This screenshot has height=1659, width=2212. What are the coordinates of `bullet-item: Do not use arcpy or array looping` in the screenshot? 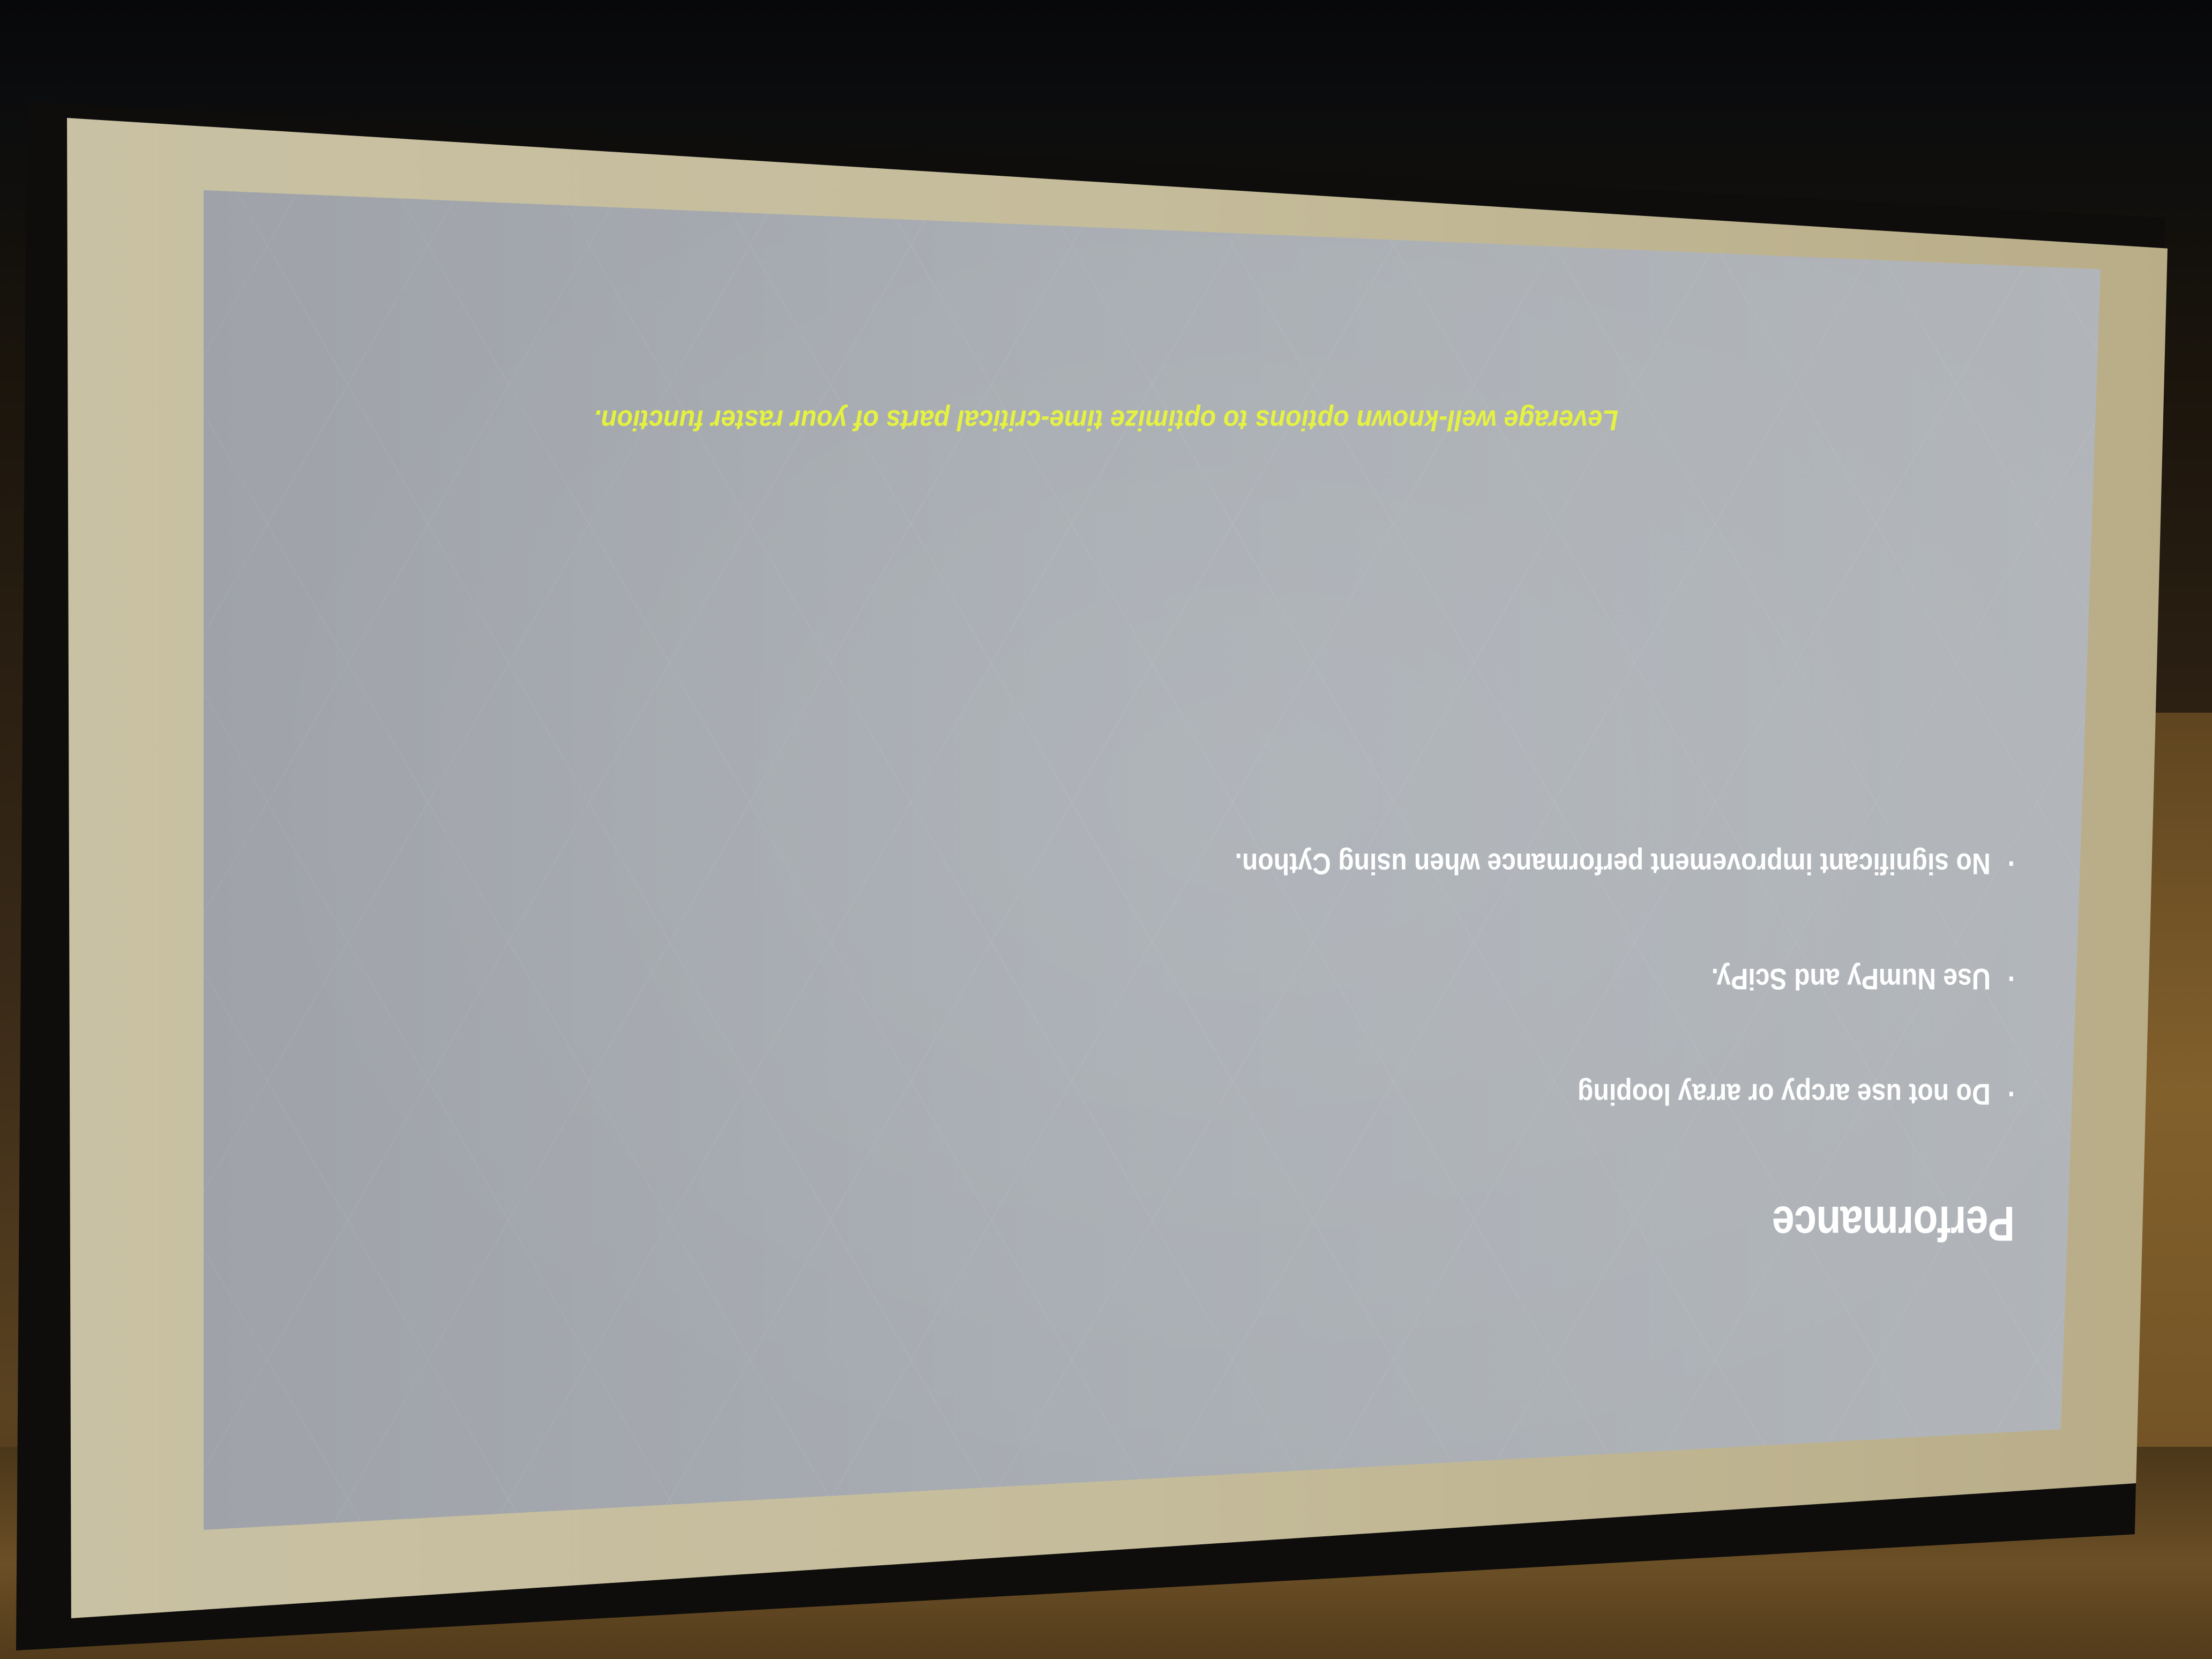 It's located at (1625, 1094).